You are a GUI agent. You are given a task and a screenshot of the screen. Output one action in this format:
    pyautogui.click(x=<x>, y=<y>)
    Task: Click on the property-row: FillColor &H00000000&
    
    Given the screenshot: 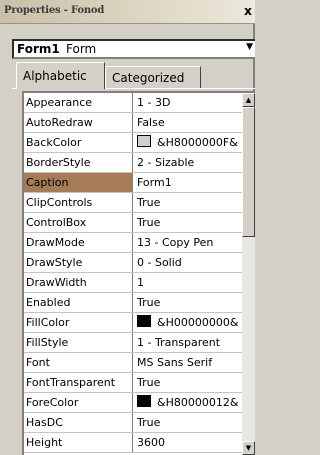 What is the action you would take?
    pyautogui.click(x=133, y=323)
    